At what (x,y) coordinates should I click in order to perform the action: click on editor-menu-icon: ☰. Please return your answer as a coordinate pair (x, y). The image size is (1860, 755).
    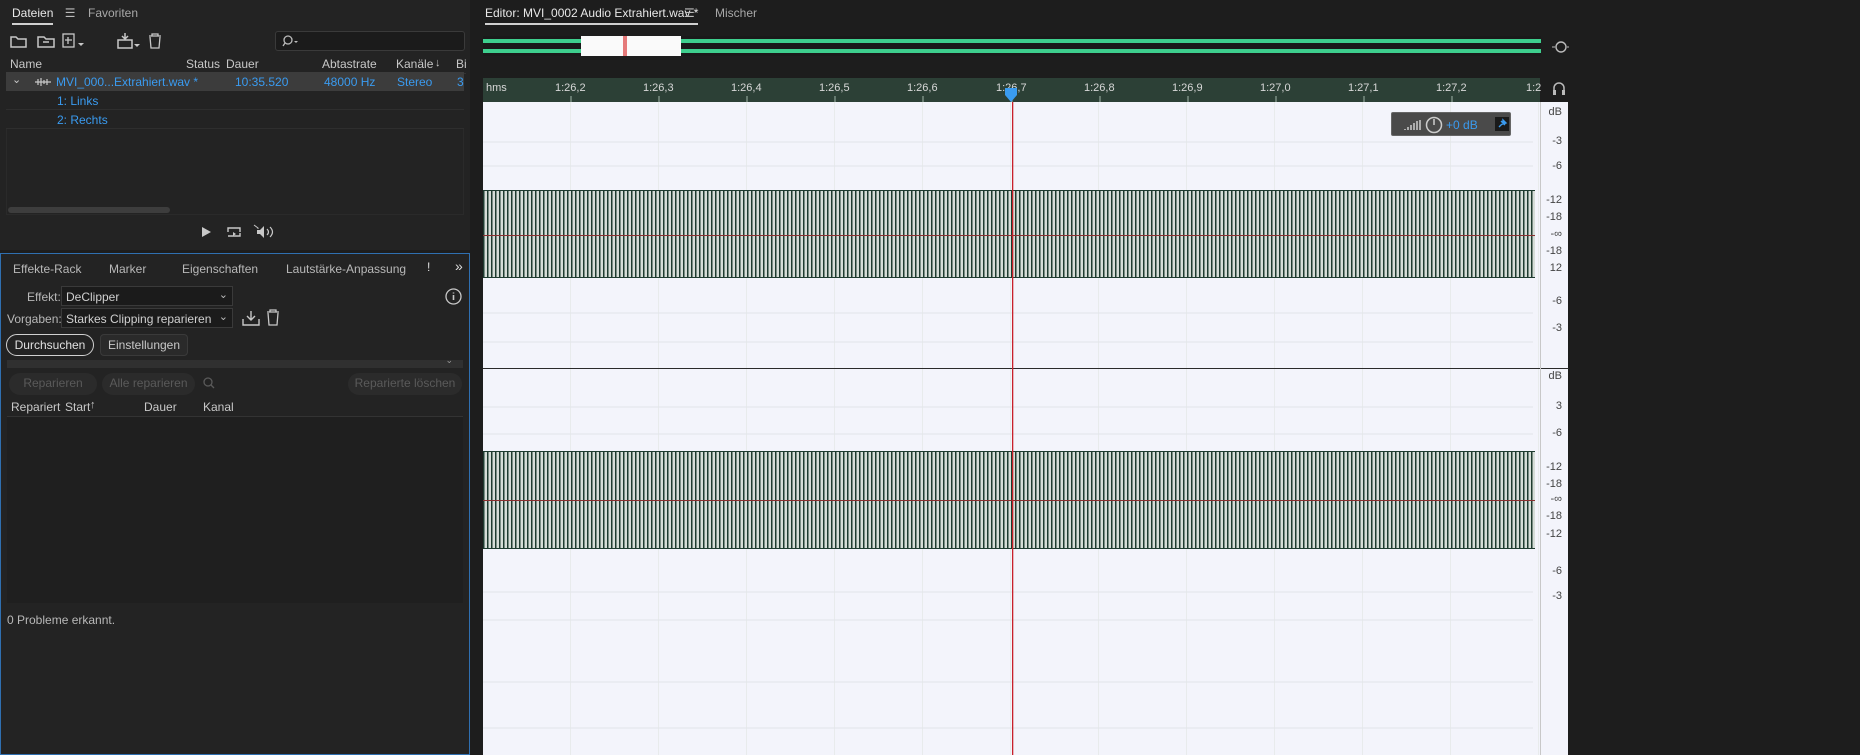
    Looking at the image, I should click on (689, 13).